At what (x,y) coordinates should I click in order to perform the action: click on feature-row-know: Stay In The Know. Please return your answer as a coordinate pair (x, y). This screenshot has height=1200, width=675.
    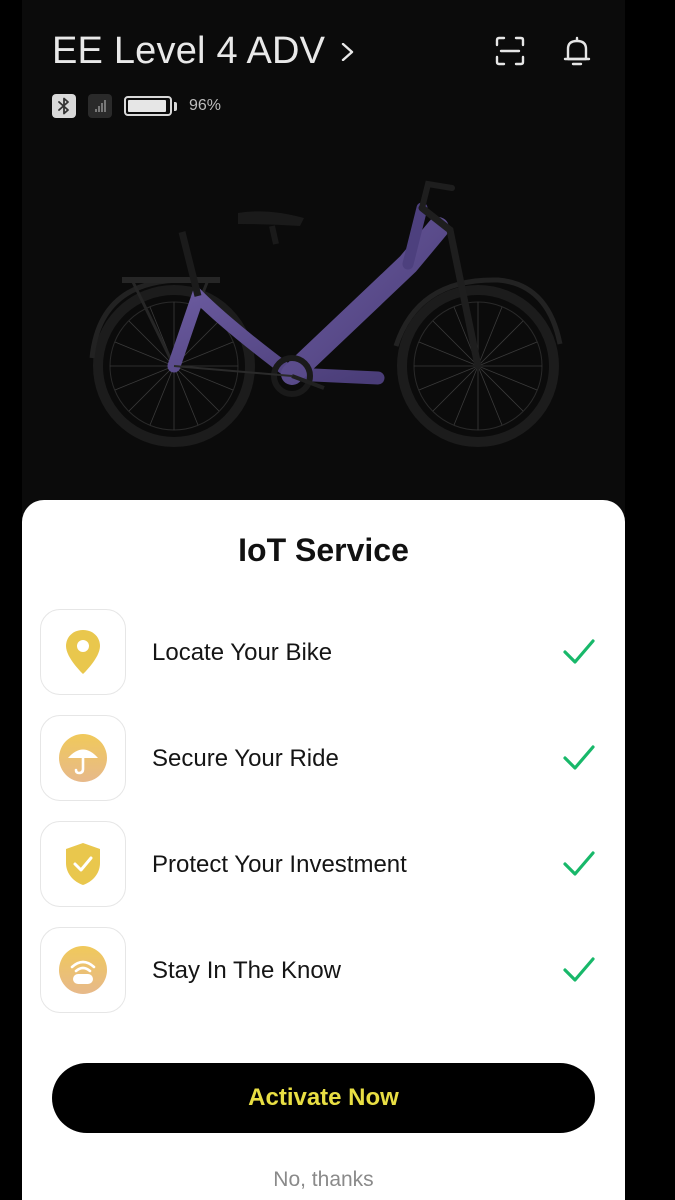
    Looking at the image, I should click on (325, 972).